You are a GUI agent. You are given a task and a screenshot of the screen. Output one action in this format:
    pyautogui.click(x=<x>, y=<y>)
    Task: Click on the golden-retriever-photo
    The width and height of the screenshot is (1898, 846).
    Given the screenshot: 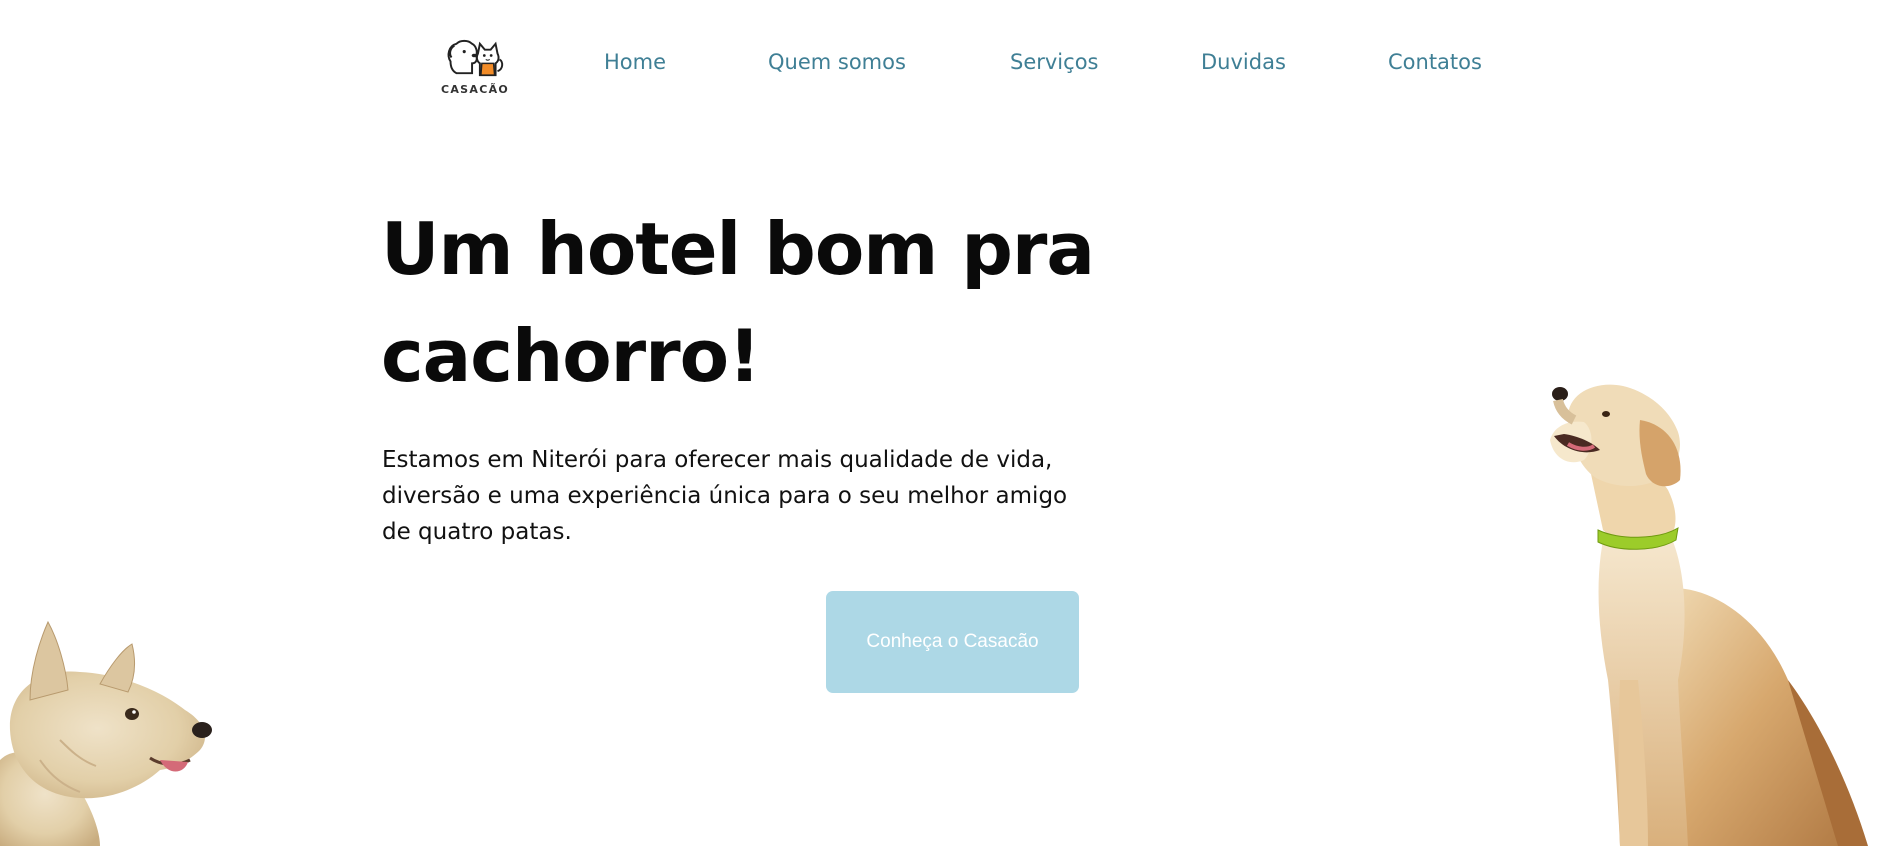 What is the action you would take?
    pyautogui.click(x=1709, y=615)
    